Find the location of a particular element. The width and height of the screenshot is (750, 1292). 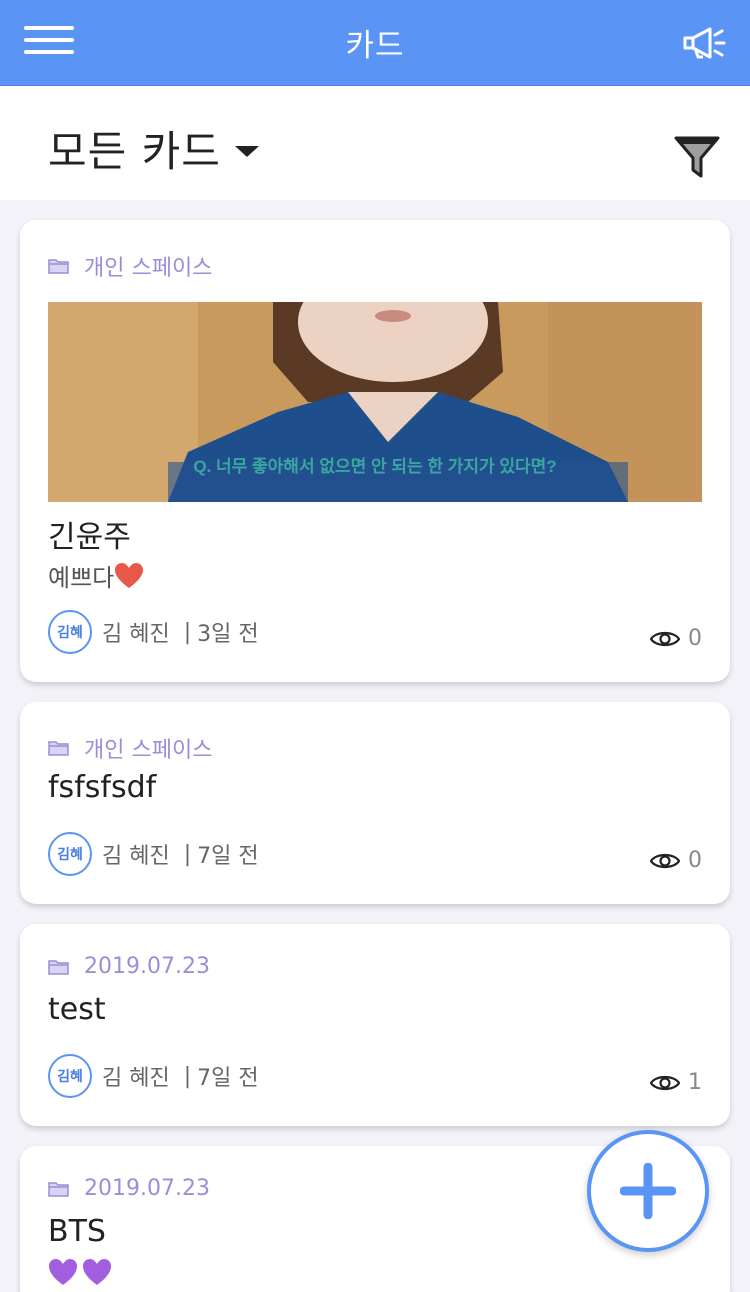

card-meta: 김혜 김 혜진 | 3일 전 is located at coordinates (153, 632).